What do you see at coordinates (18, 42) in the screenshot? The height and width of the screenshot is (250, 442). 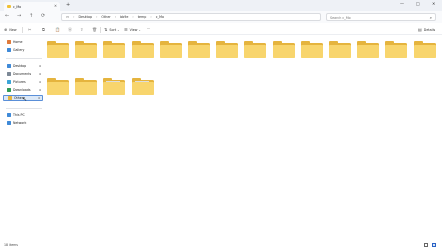 I see `sidebar-item-label: Home` at bounding box center [18, 42].